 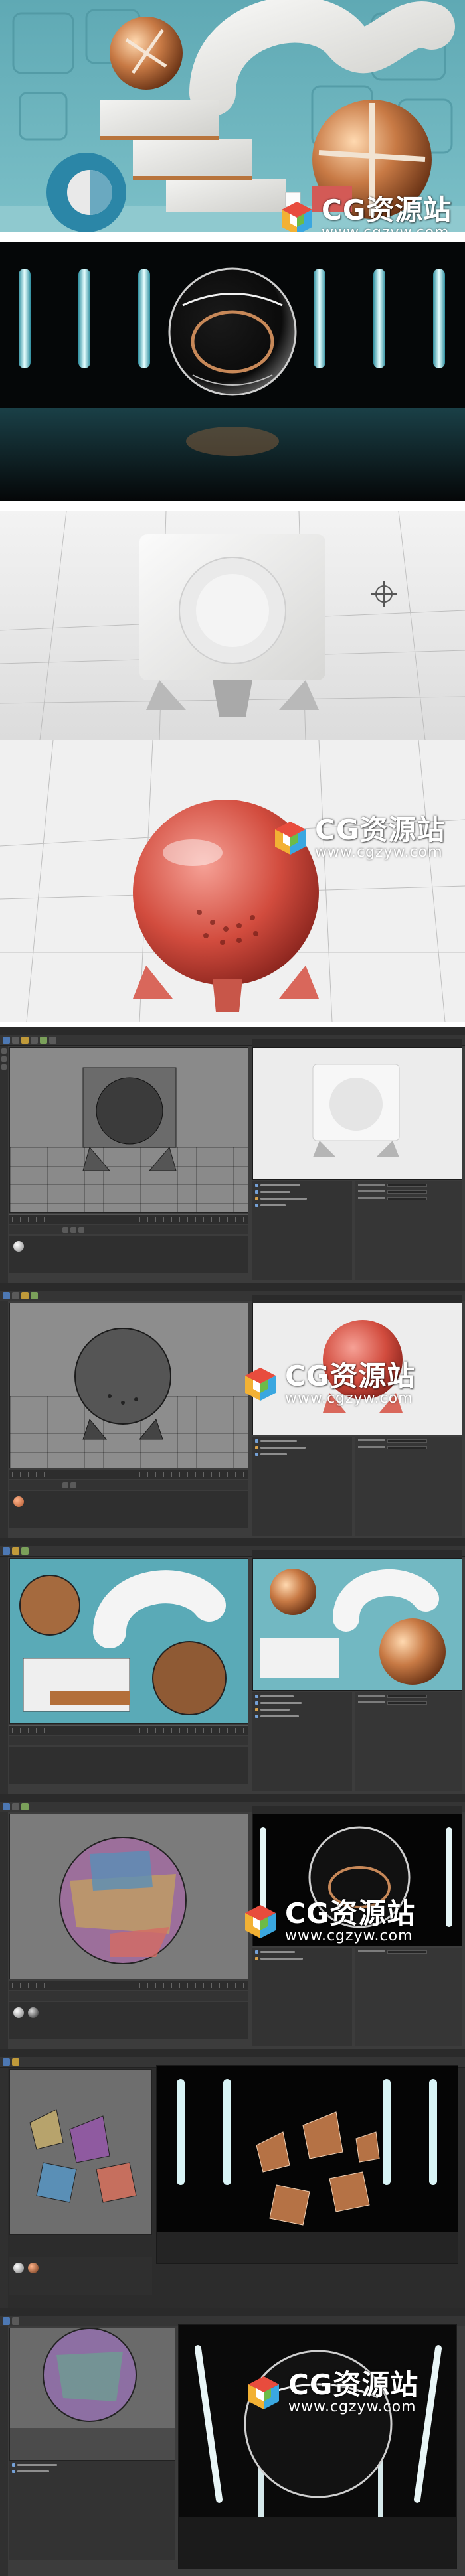 I want to click on screenshot-c4d-white-cube, so click(x=232, y=1155).